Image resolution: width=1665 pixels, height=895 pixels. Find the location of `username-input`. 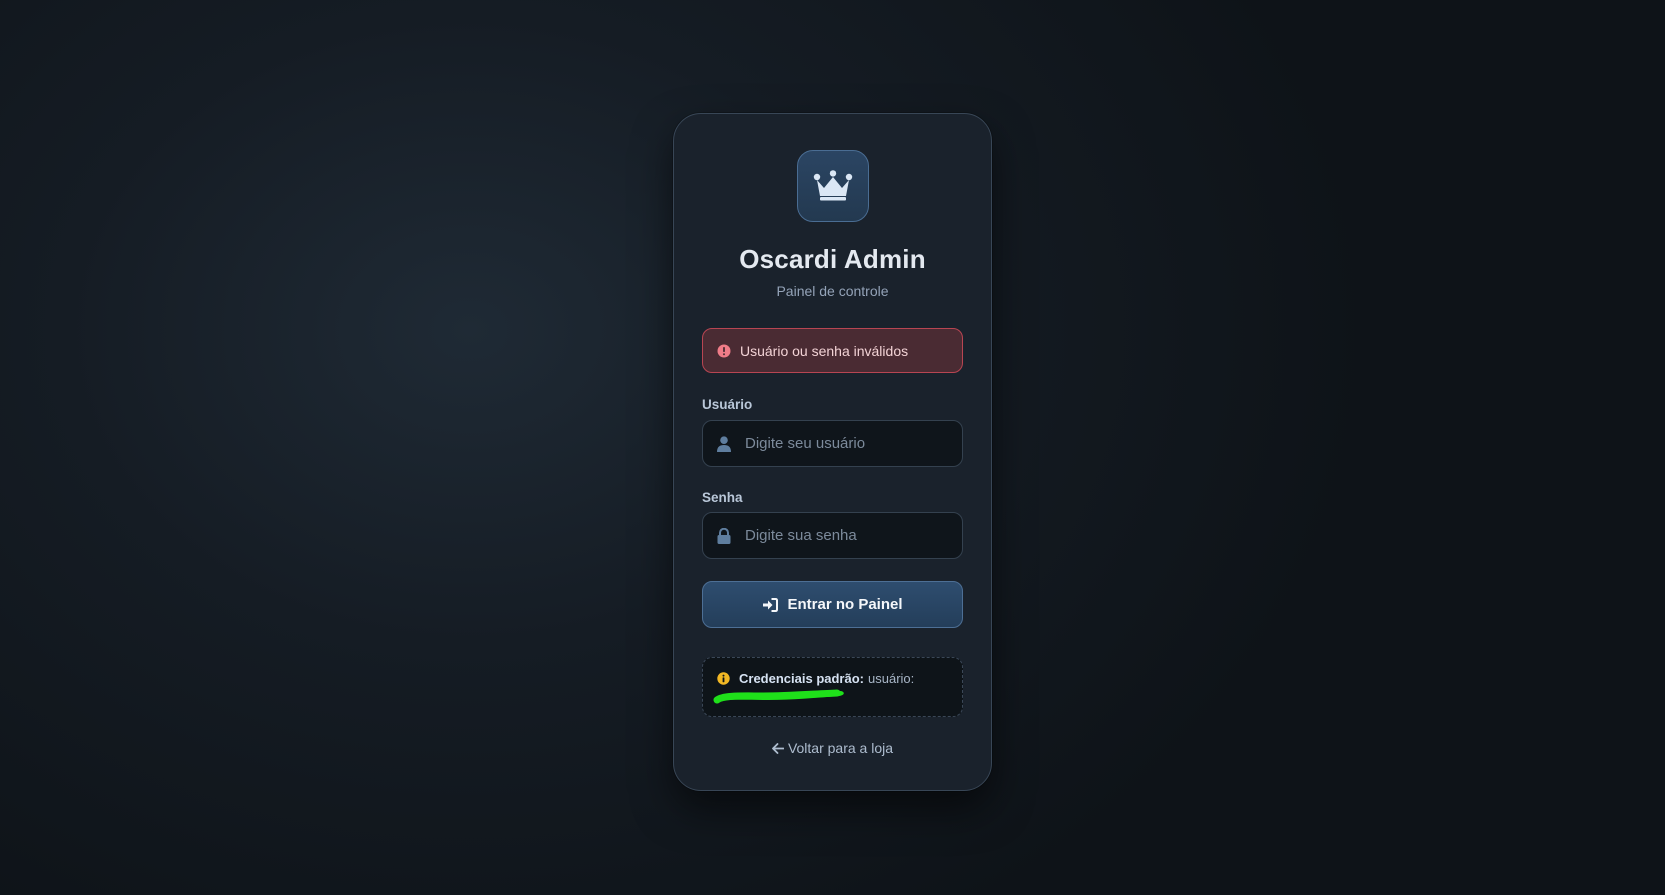

username-input is located at coordinates (845, 443).